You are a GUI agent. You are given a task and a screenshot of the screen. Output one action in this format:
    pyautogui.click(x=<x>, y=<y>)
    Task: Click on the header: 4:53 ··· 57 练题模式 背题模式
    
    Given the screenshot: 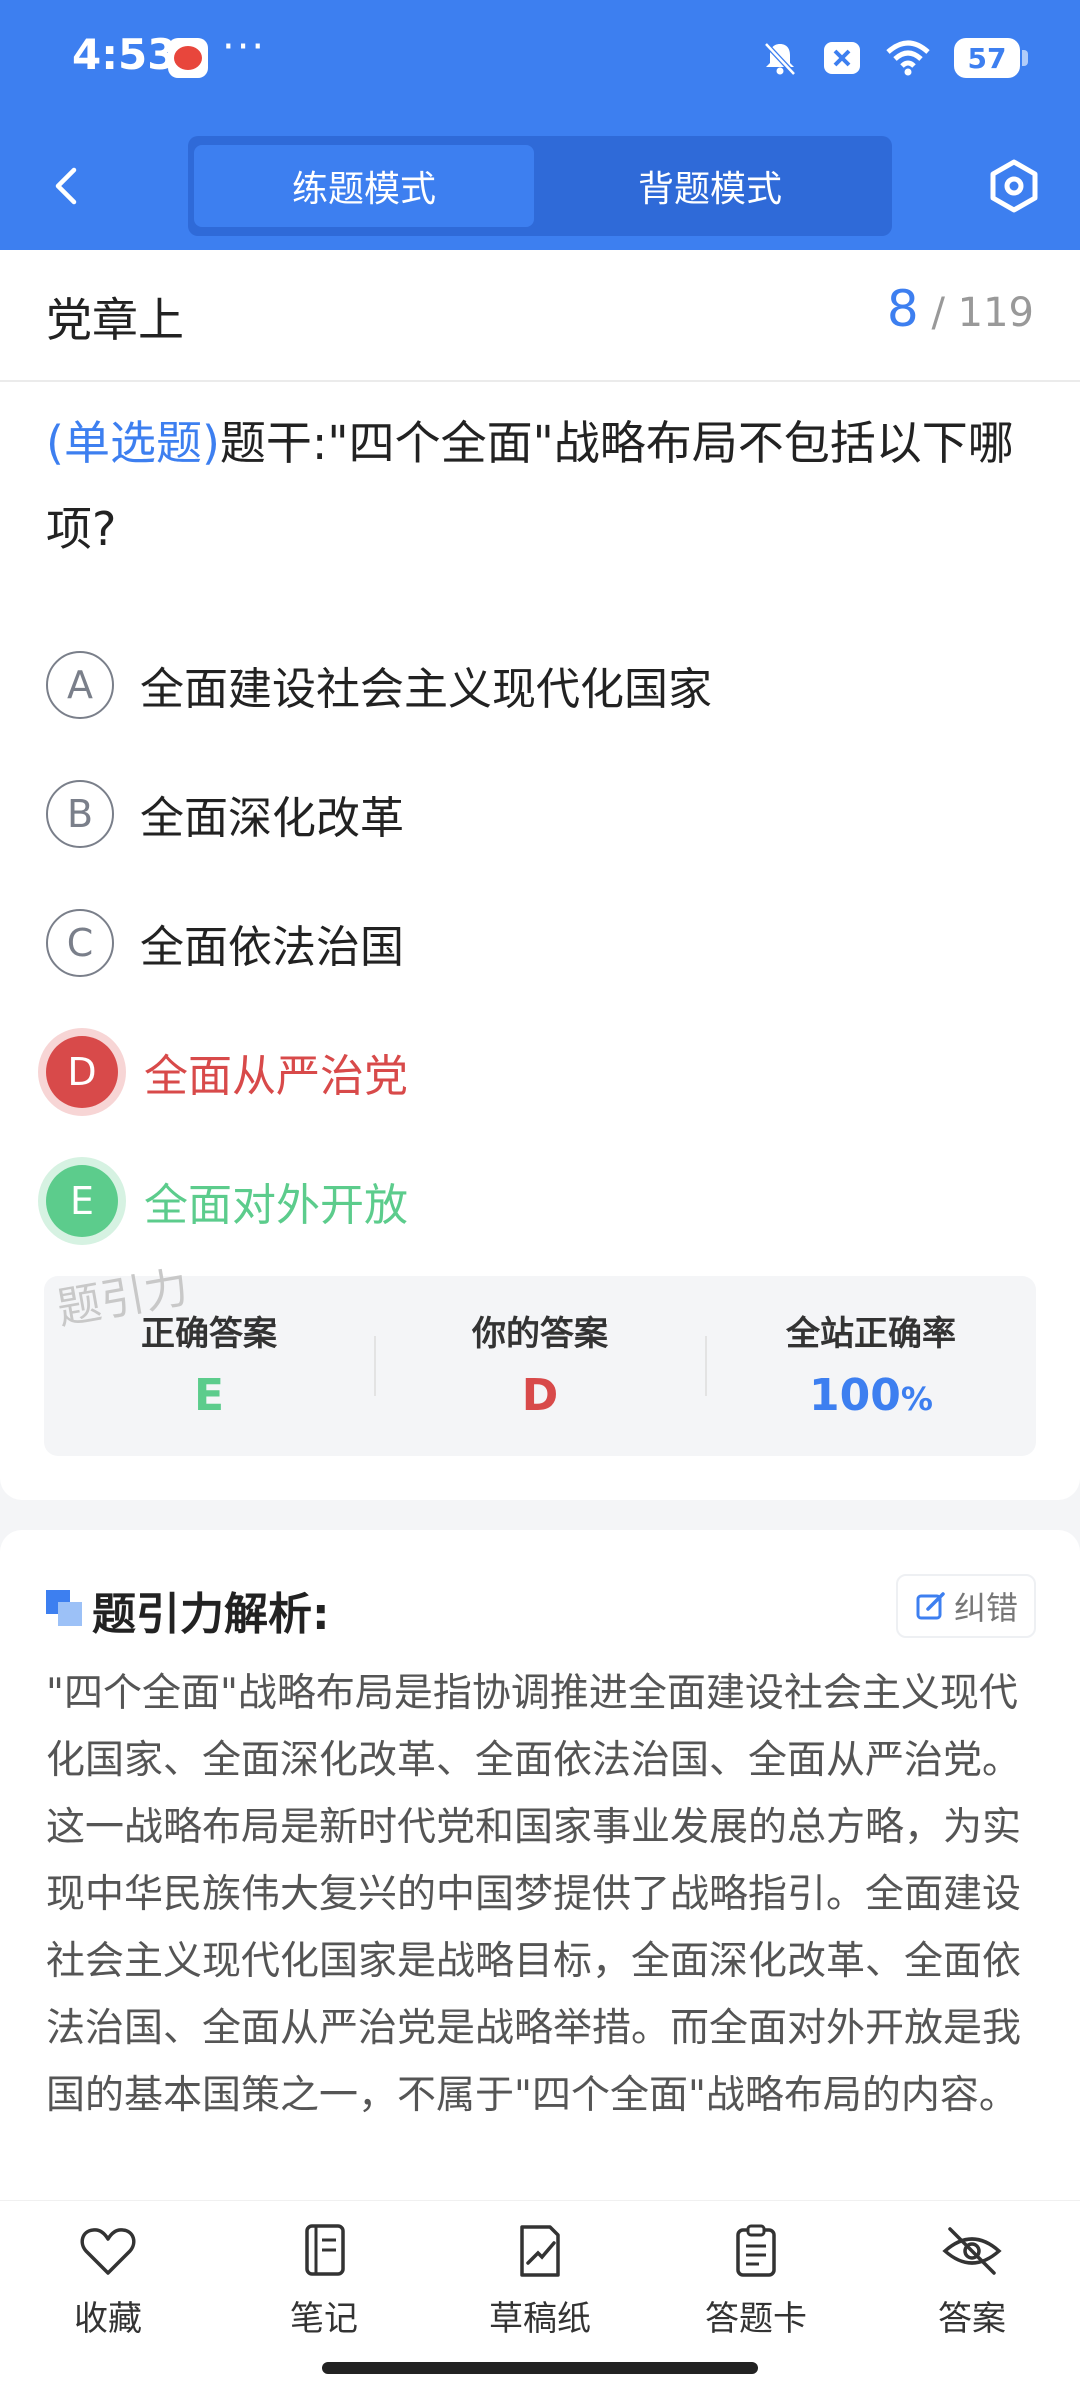 What is the action you would take?
    pyautogui.click(x=540, y=125)
    